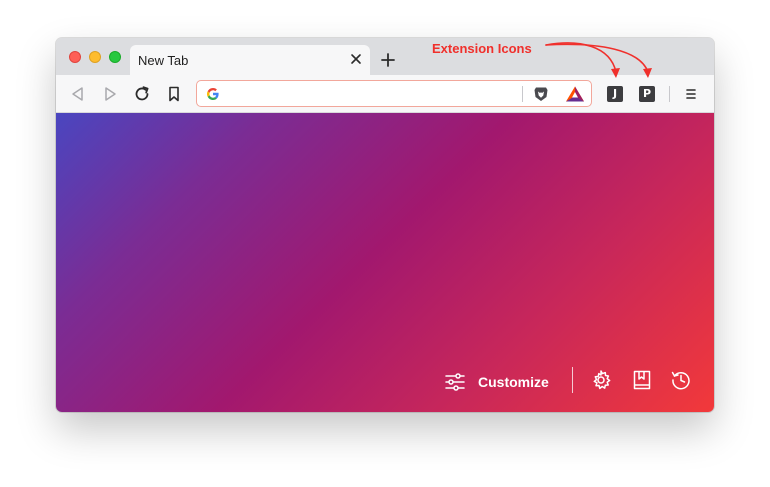 This screenshot has width=770, height=487. I want to click on toolbar-separator, so click(669, 94).